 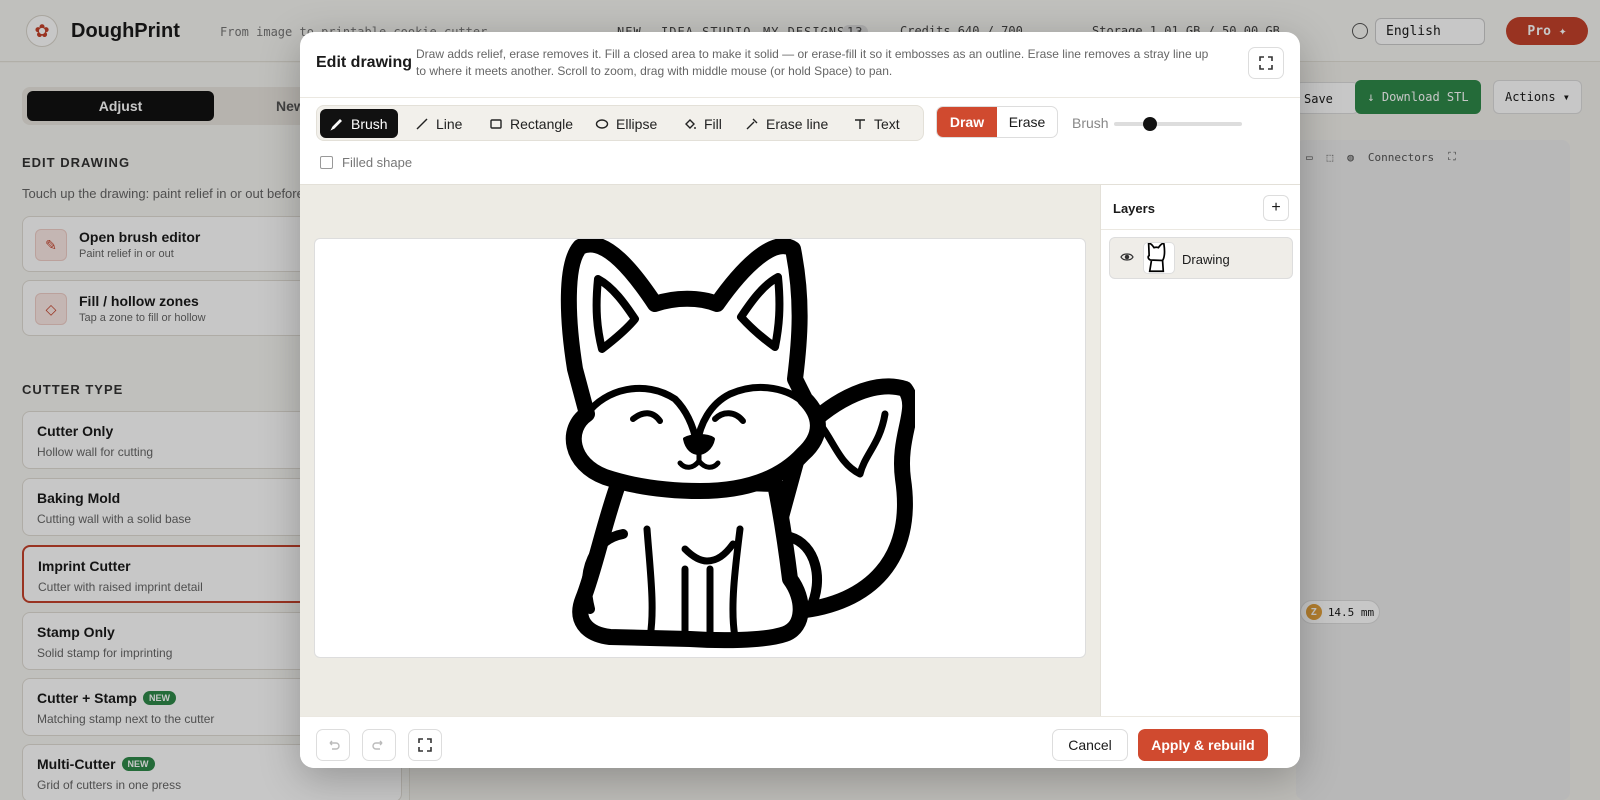 I want to click on tool-label: Brush, so click(x=369, y=123).